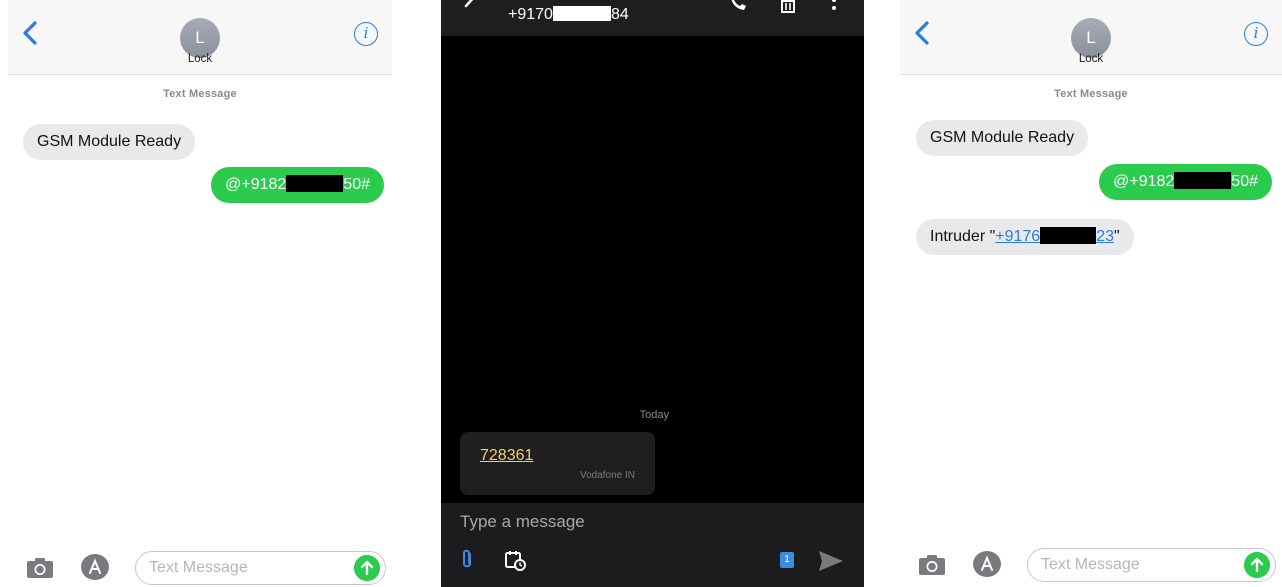 This screenshot has width=1282, height=587. Describe the element at coordinates (652, 545) in the screenshot. I see `compose-area: Type a message 1` at that location.